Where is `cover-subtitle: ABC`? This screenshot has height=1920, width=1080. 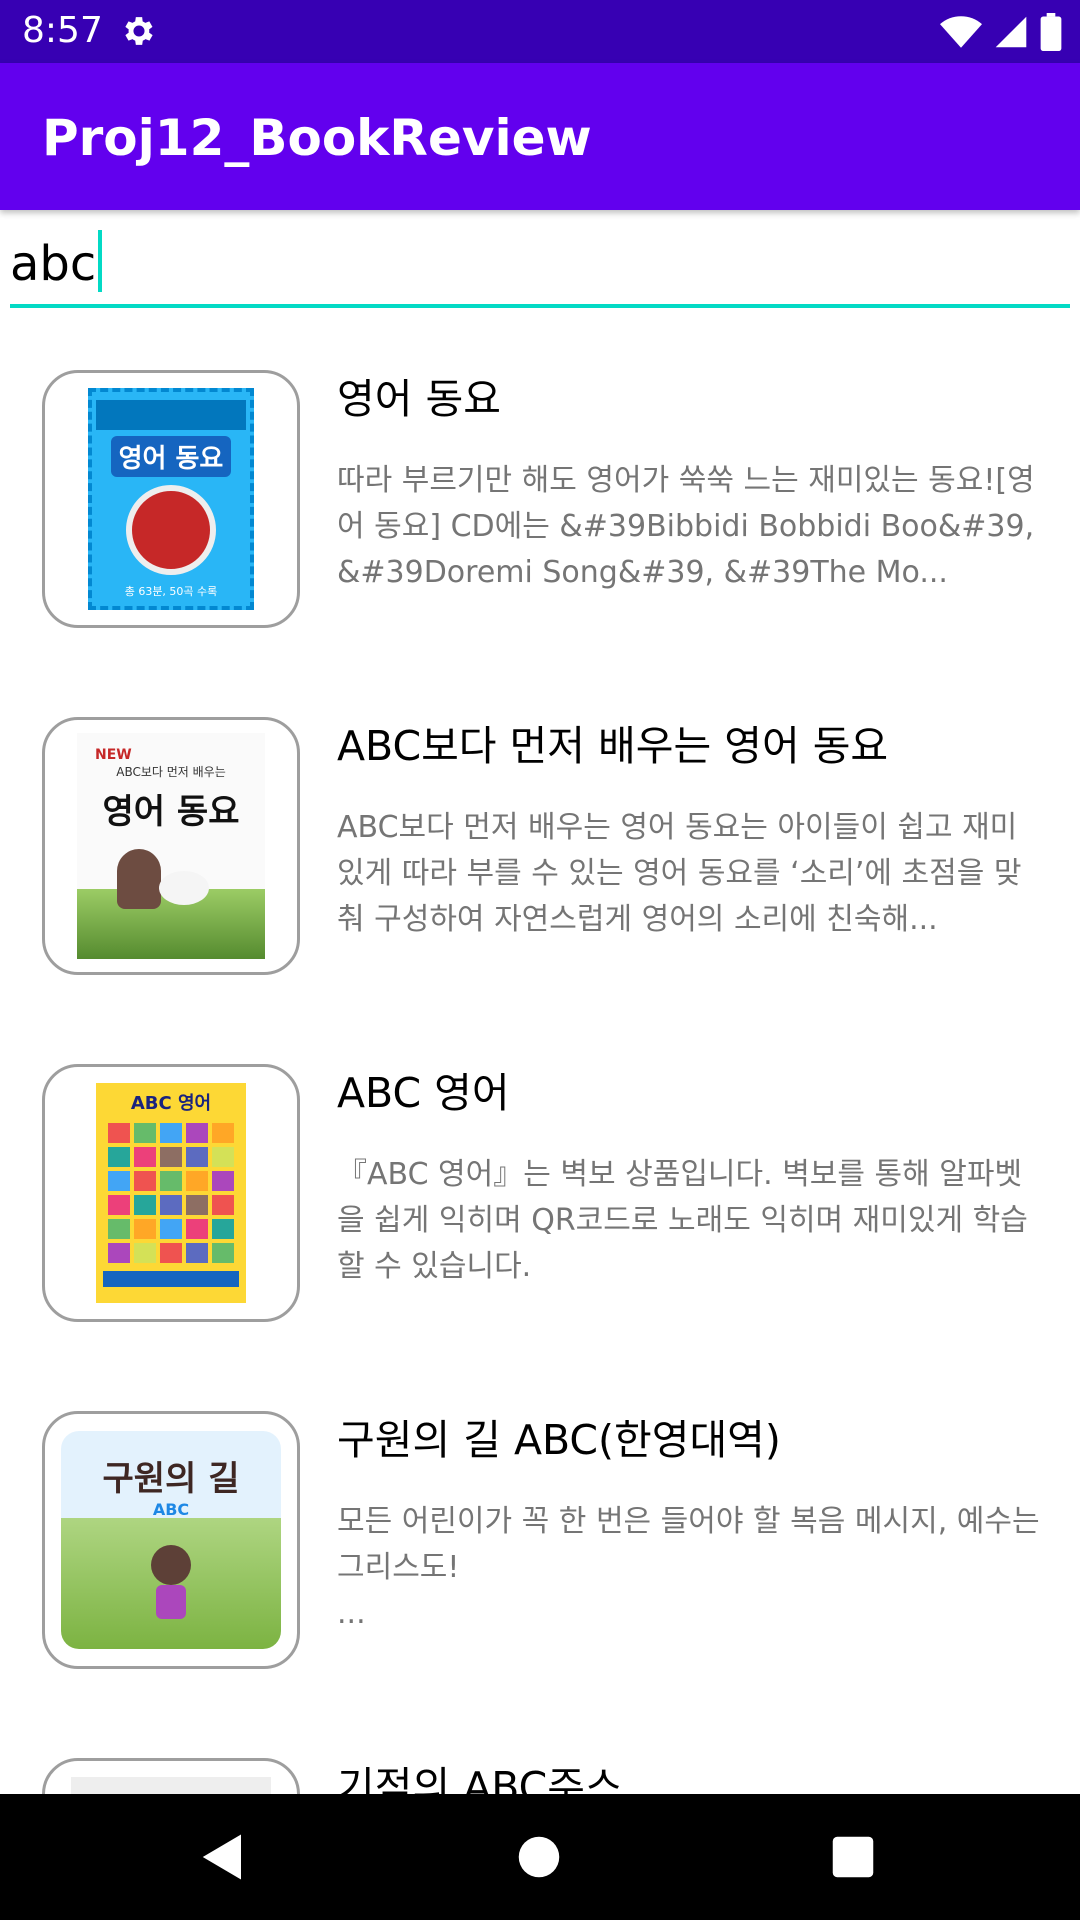
cover-subtitle: ABC is located at coordinates (171, 1509).